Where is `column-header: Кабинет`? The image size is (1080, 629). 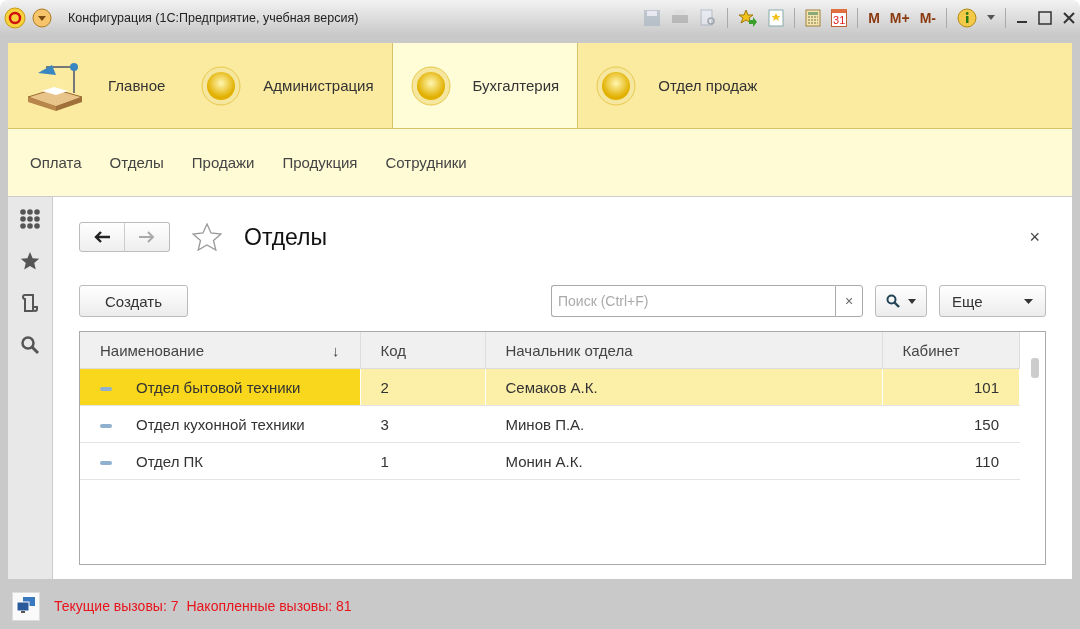 column-header: Кабинет is located at coordinates (951, 350).